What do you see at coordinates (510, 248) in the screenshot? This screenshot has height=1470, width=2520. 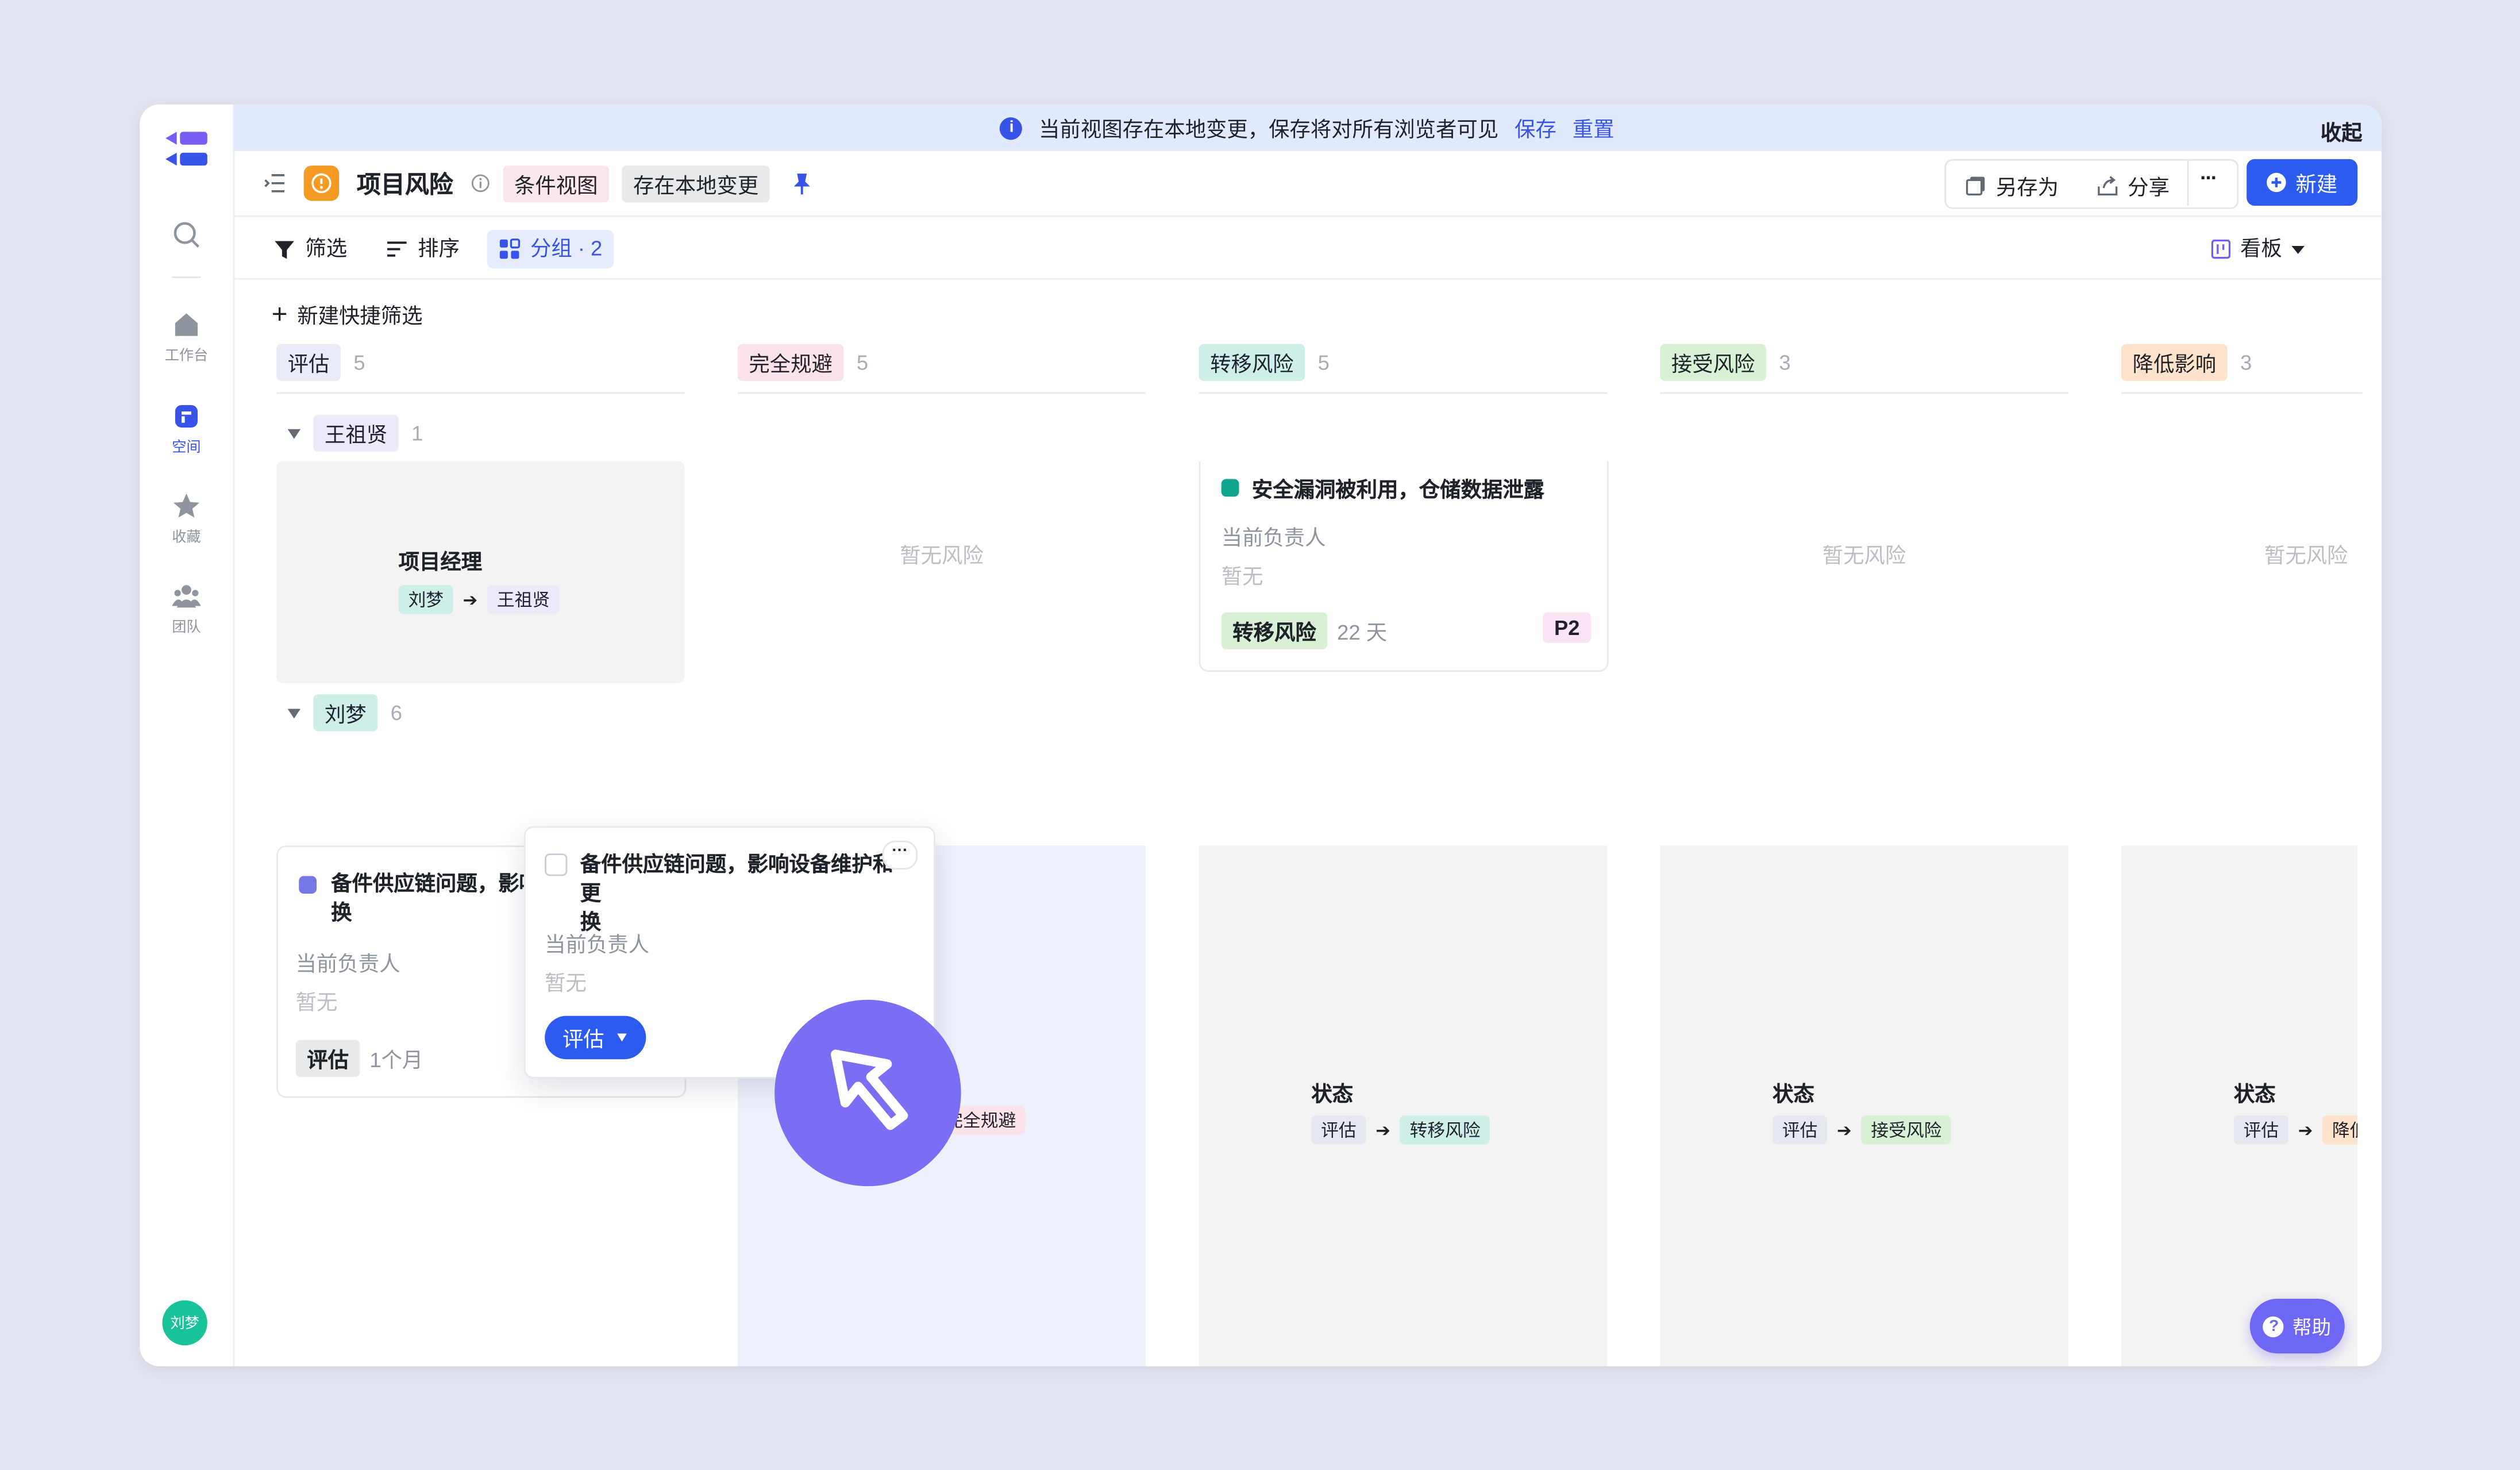 I see `group-icon` at bounding box center [510, 248].